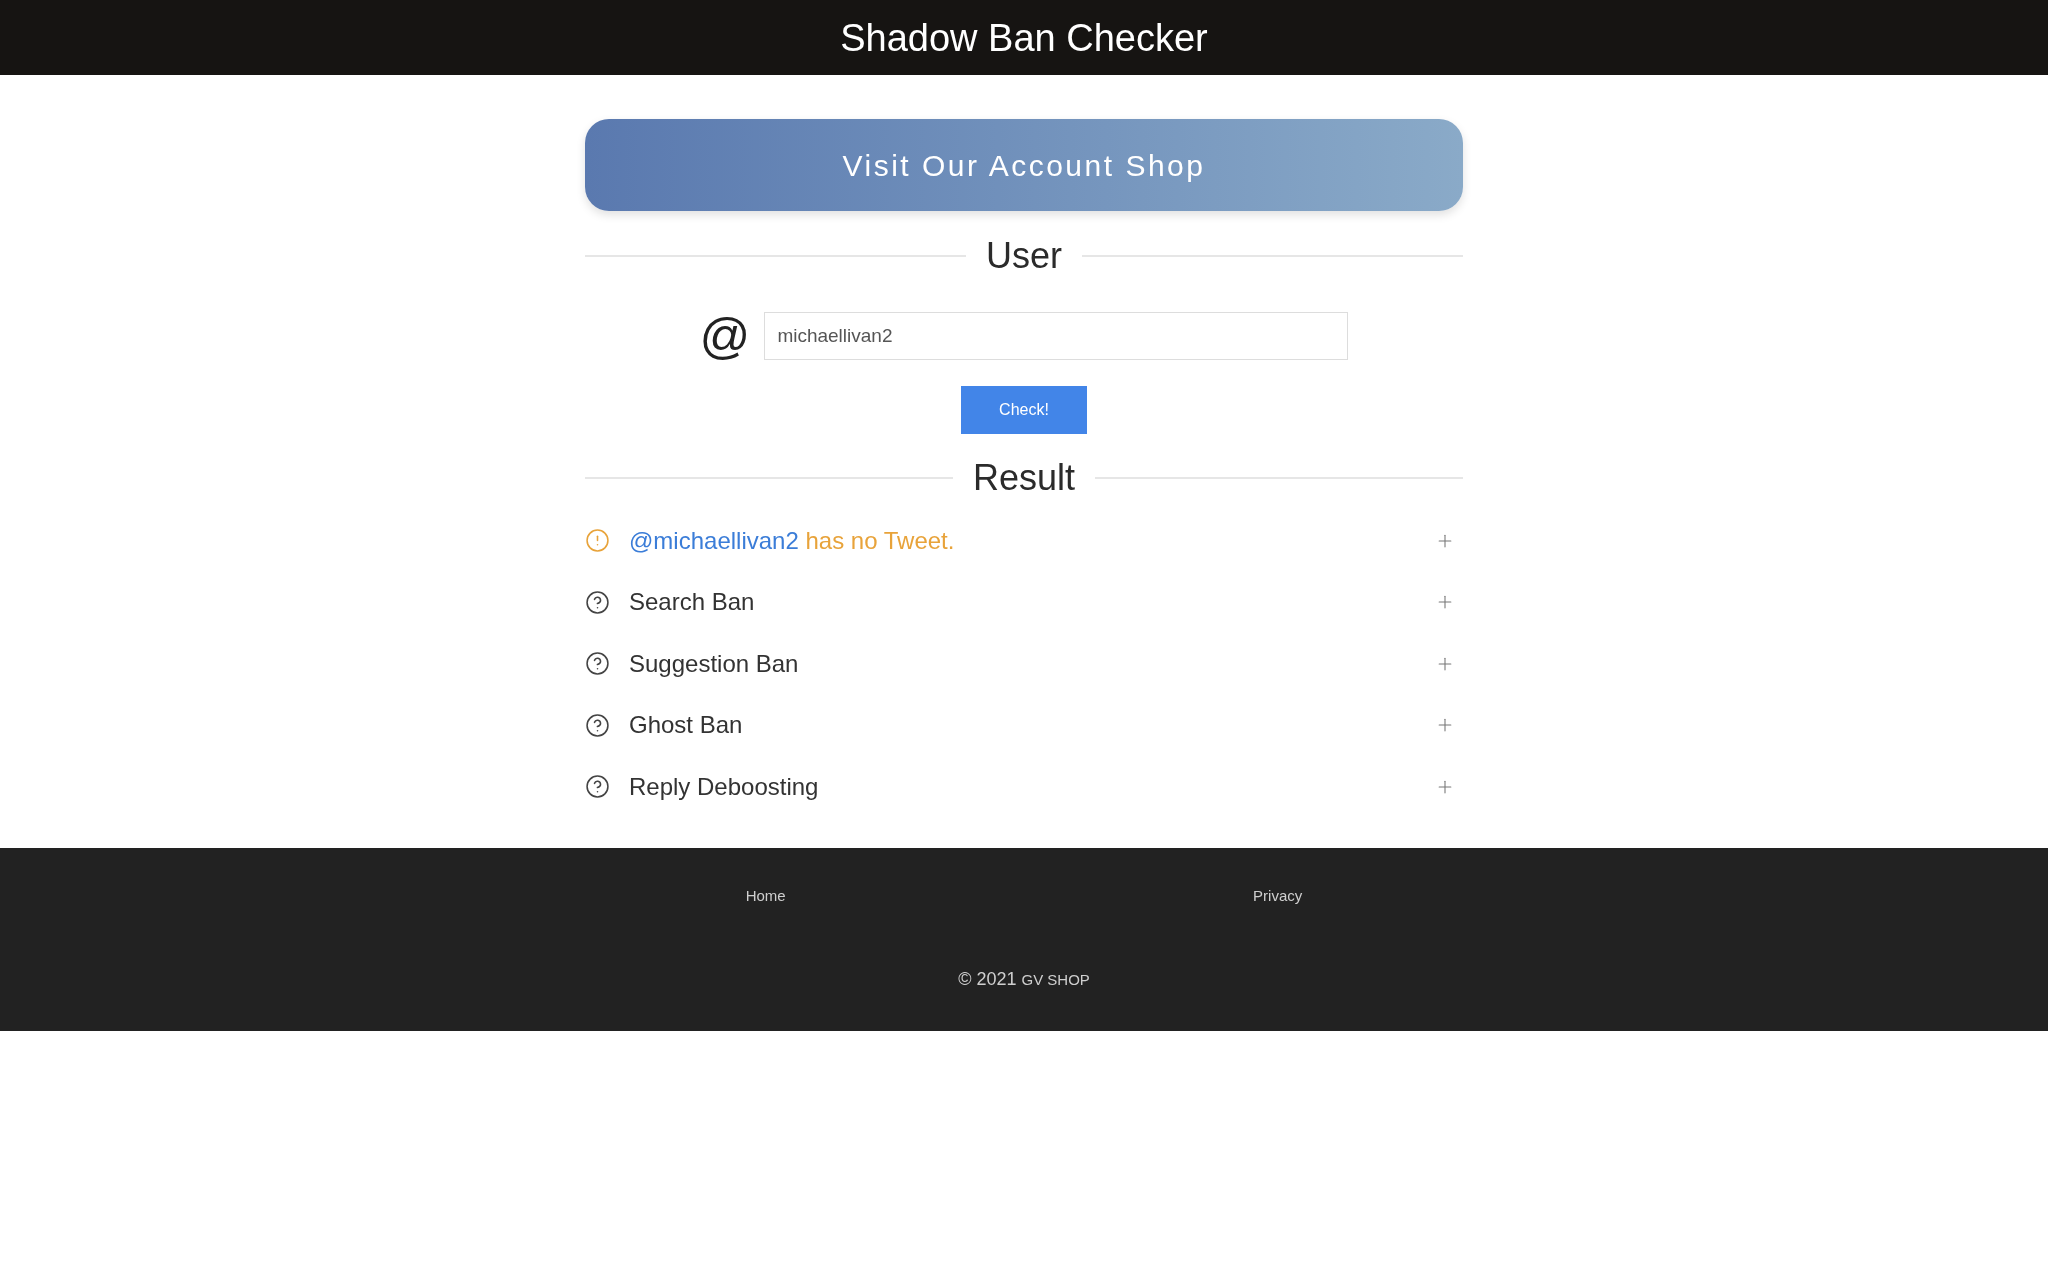 The width and height of the screenshot is (2048, 1280). What do you see at coordinates (714, 663) in the screenshot?
I see `result-title: Suggestion Ban` at bounding box center [714, 663].